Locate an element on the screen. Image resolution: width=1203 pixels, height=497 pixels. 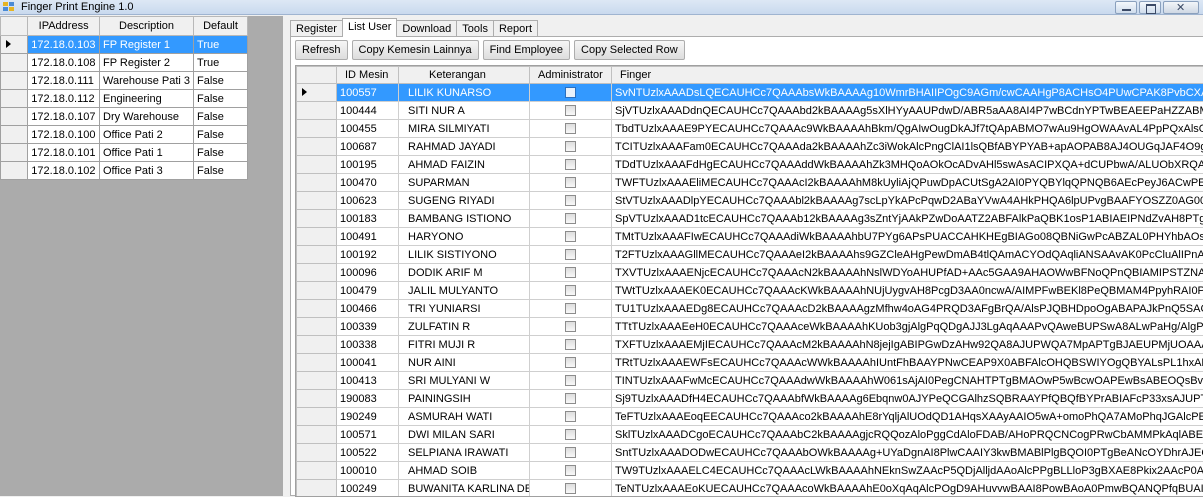
device-row: 172.18.0.103FP Register 1True is located at coordinates (124, 45).